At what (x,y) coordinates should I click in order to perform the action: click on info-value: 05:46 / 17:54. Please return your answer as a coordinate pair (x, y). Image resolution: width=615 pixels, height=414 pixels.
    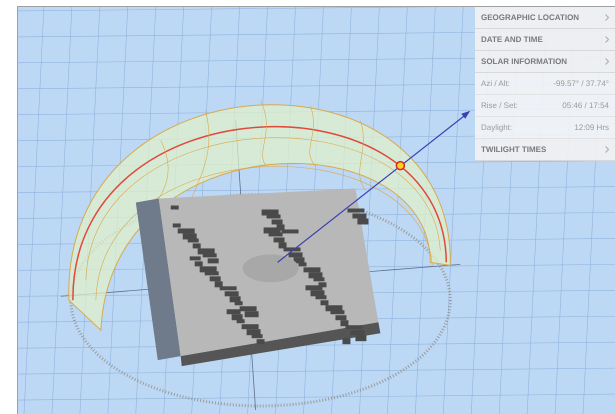
    Looking at the image, I should click on (585, 106).